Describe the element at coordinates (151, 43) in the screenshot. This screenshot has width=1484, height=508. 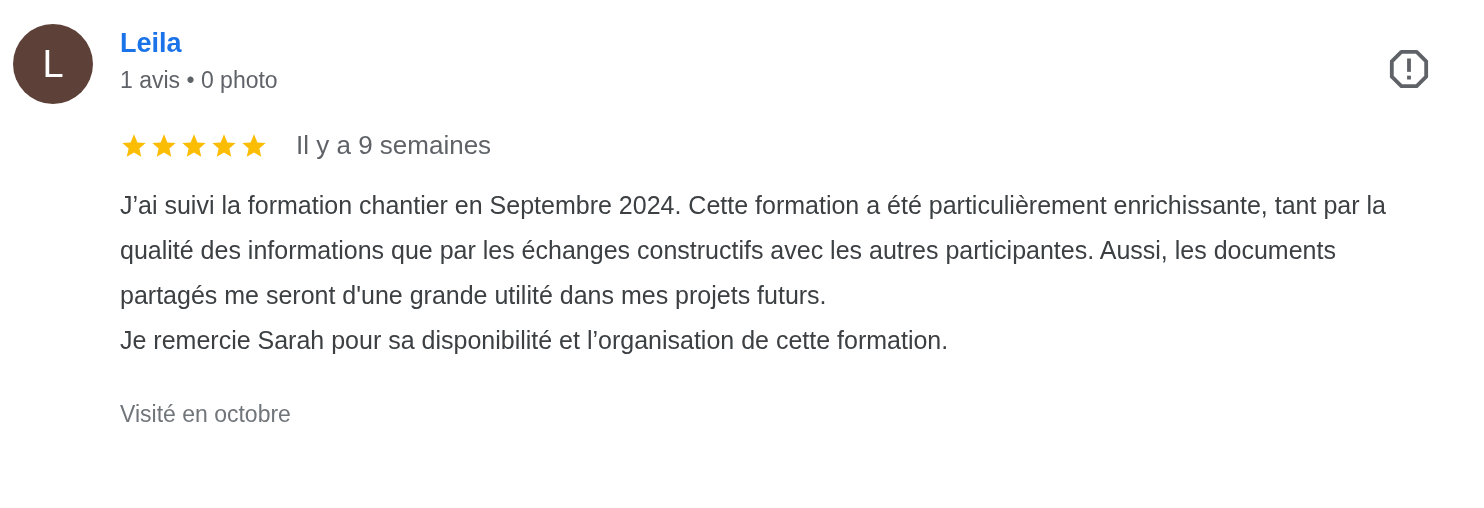
I see `reviewer-name: Leila` at that location.